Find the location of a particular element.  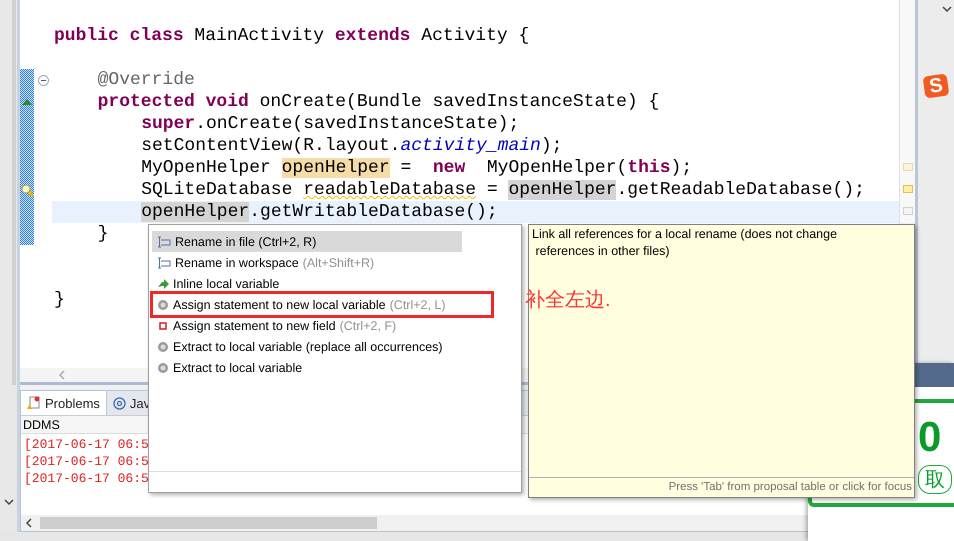

proposal-item: Inline local variable is located at coordinates (307, 283).